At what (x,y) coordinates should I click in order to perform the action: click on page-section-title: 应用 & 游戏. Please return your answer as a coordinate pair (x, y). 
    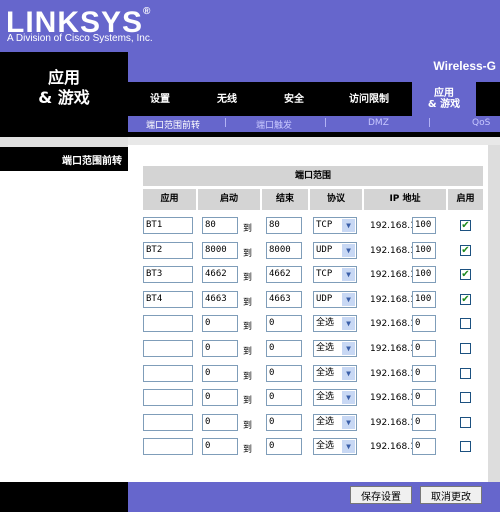
    Looking at the image, I should click on (64, 87).